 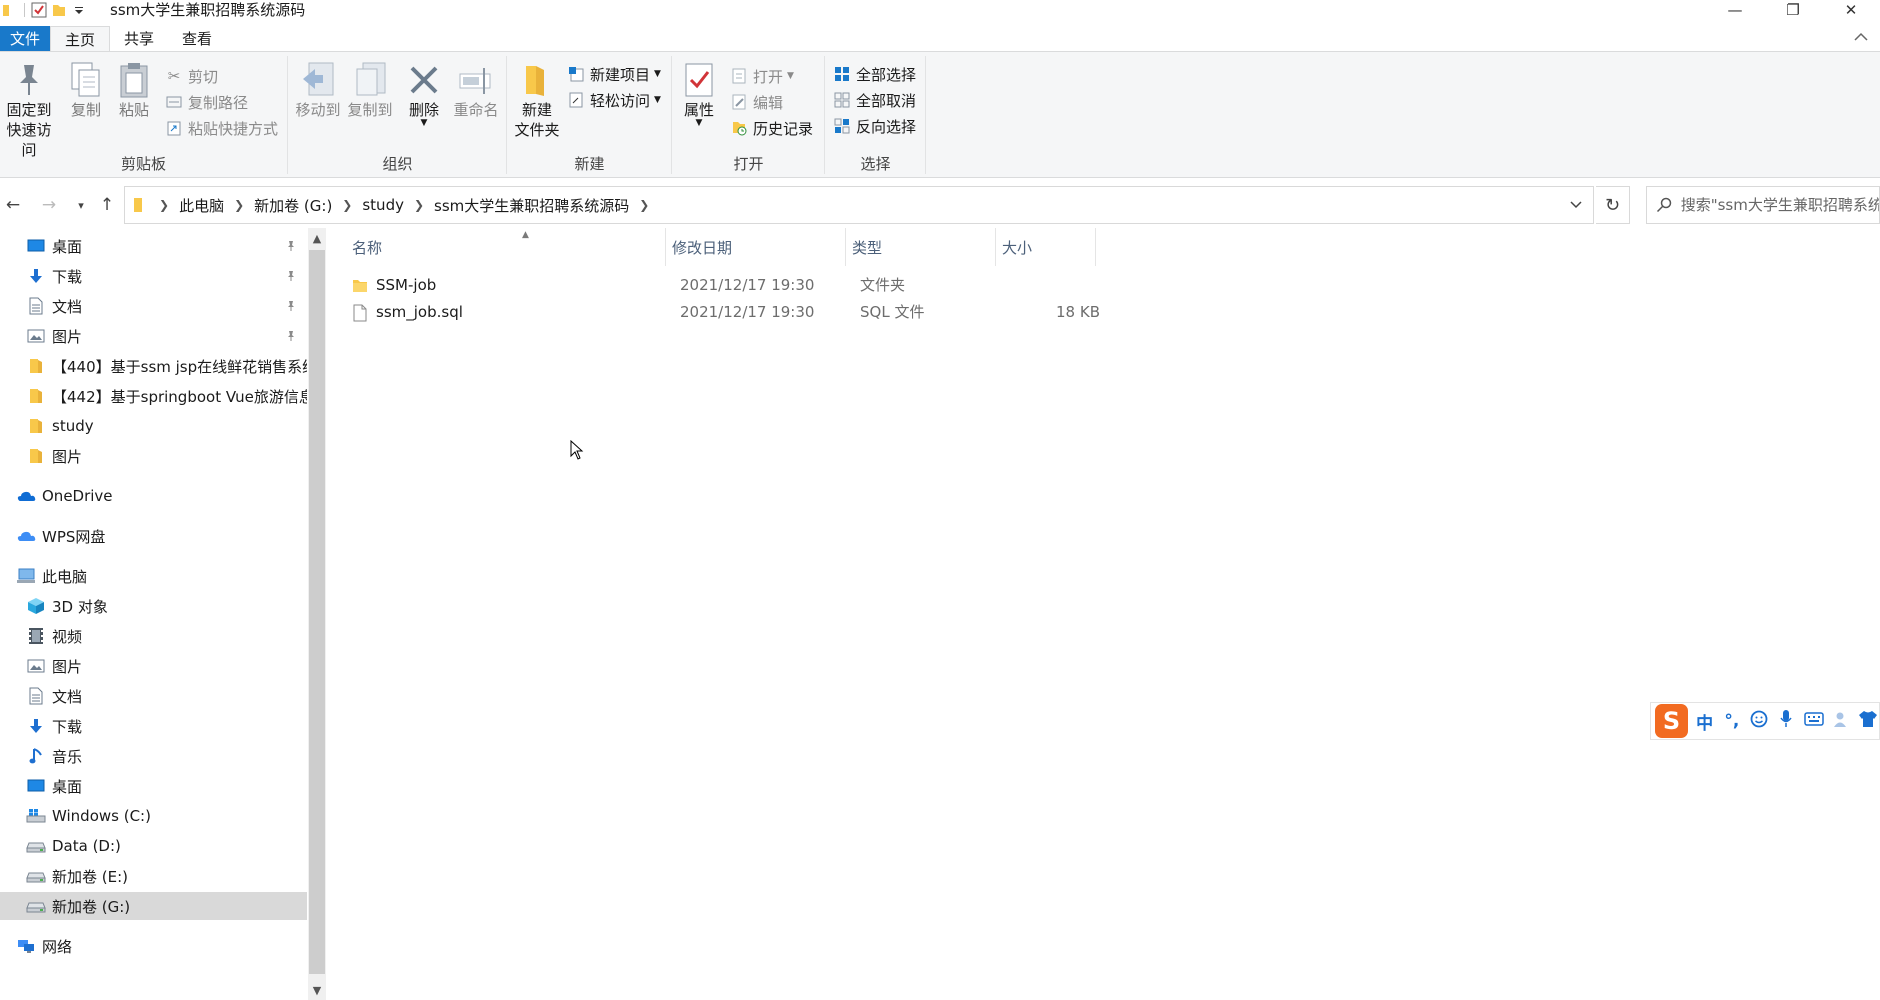 What do you see at coordinates (1779, 205) in the screenshot?
I see `search-input` at bounding box center [1779, 205].